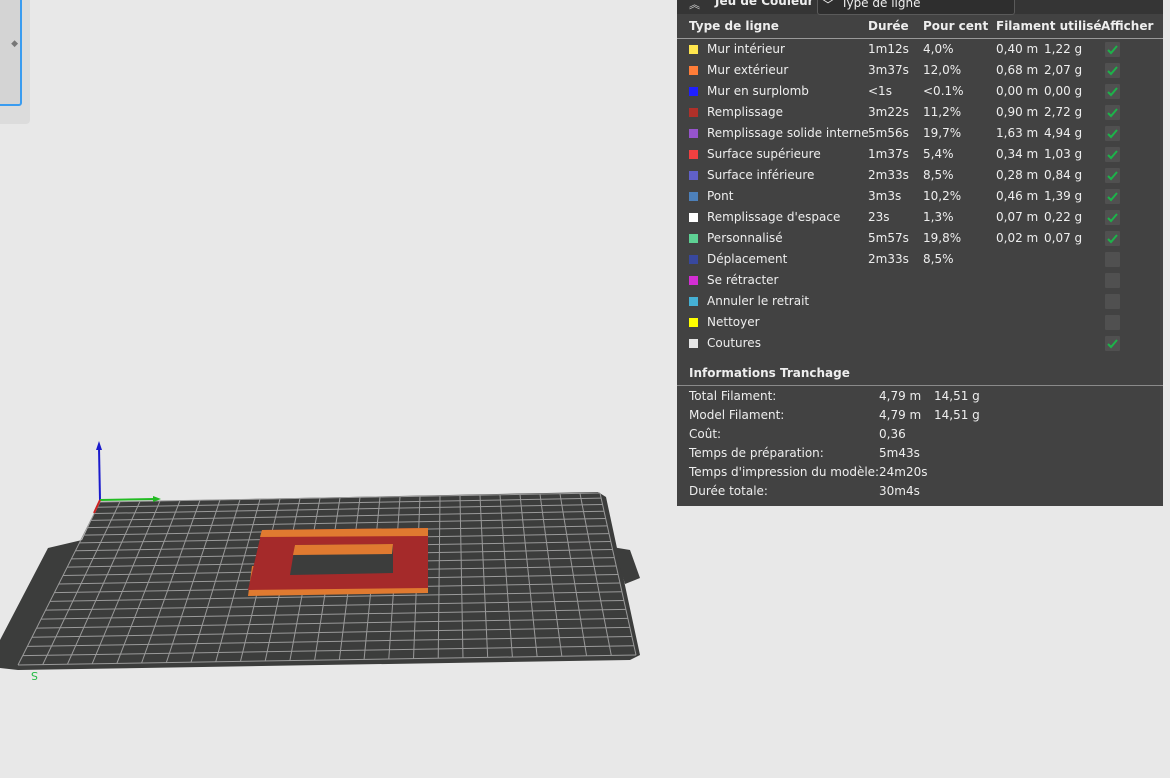 The image size is (1170, 778). What do you see at coordinates (888, 238) in the screenshot?
I see `line-type-duration: 5m57s` at bounding box center [888, 238].